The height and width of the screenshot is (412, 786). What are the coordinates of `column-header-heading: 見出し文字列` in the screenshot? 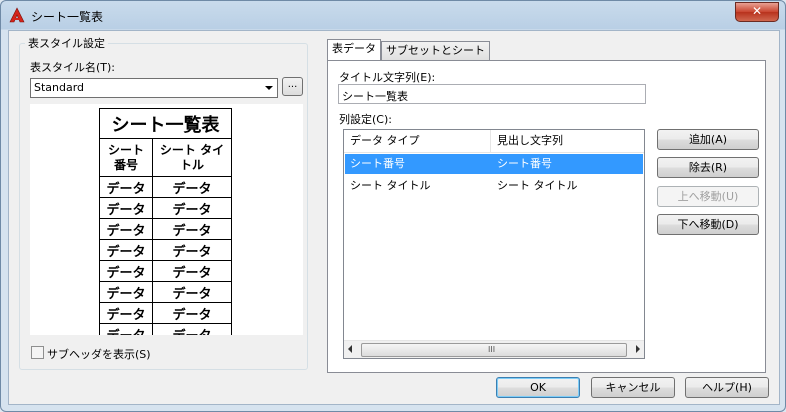 It's located at (567, 141).